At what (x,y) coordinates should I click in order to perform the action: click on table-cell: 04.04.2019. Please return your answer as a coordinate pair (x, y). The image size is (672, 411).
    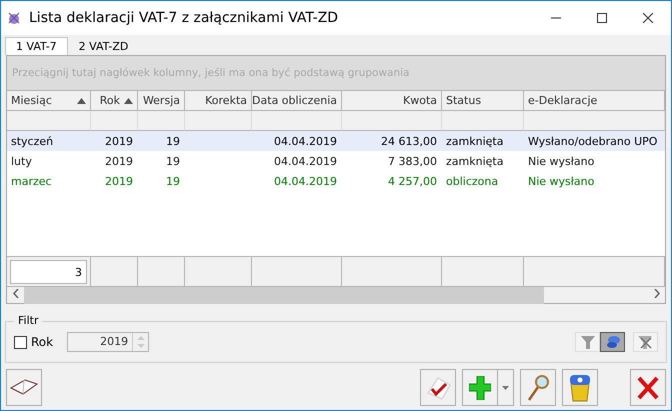
    Looking at the image, I should click on (297, 141).